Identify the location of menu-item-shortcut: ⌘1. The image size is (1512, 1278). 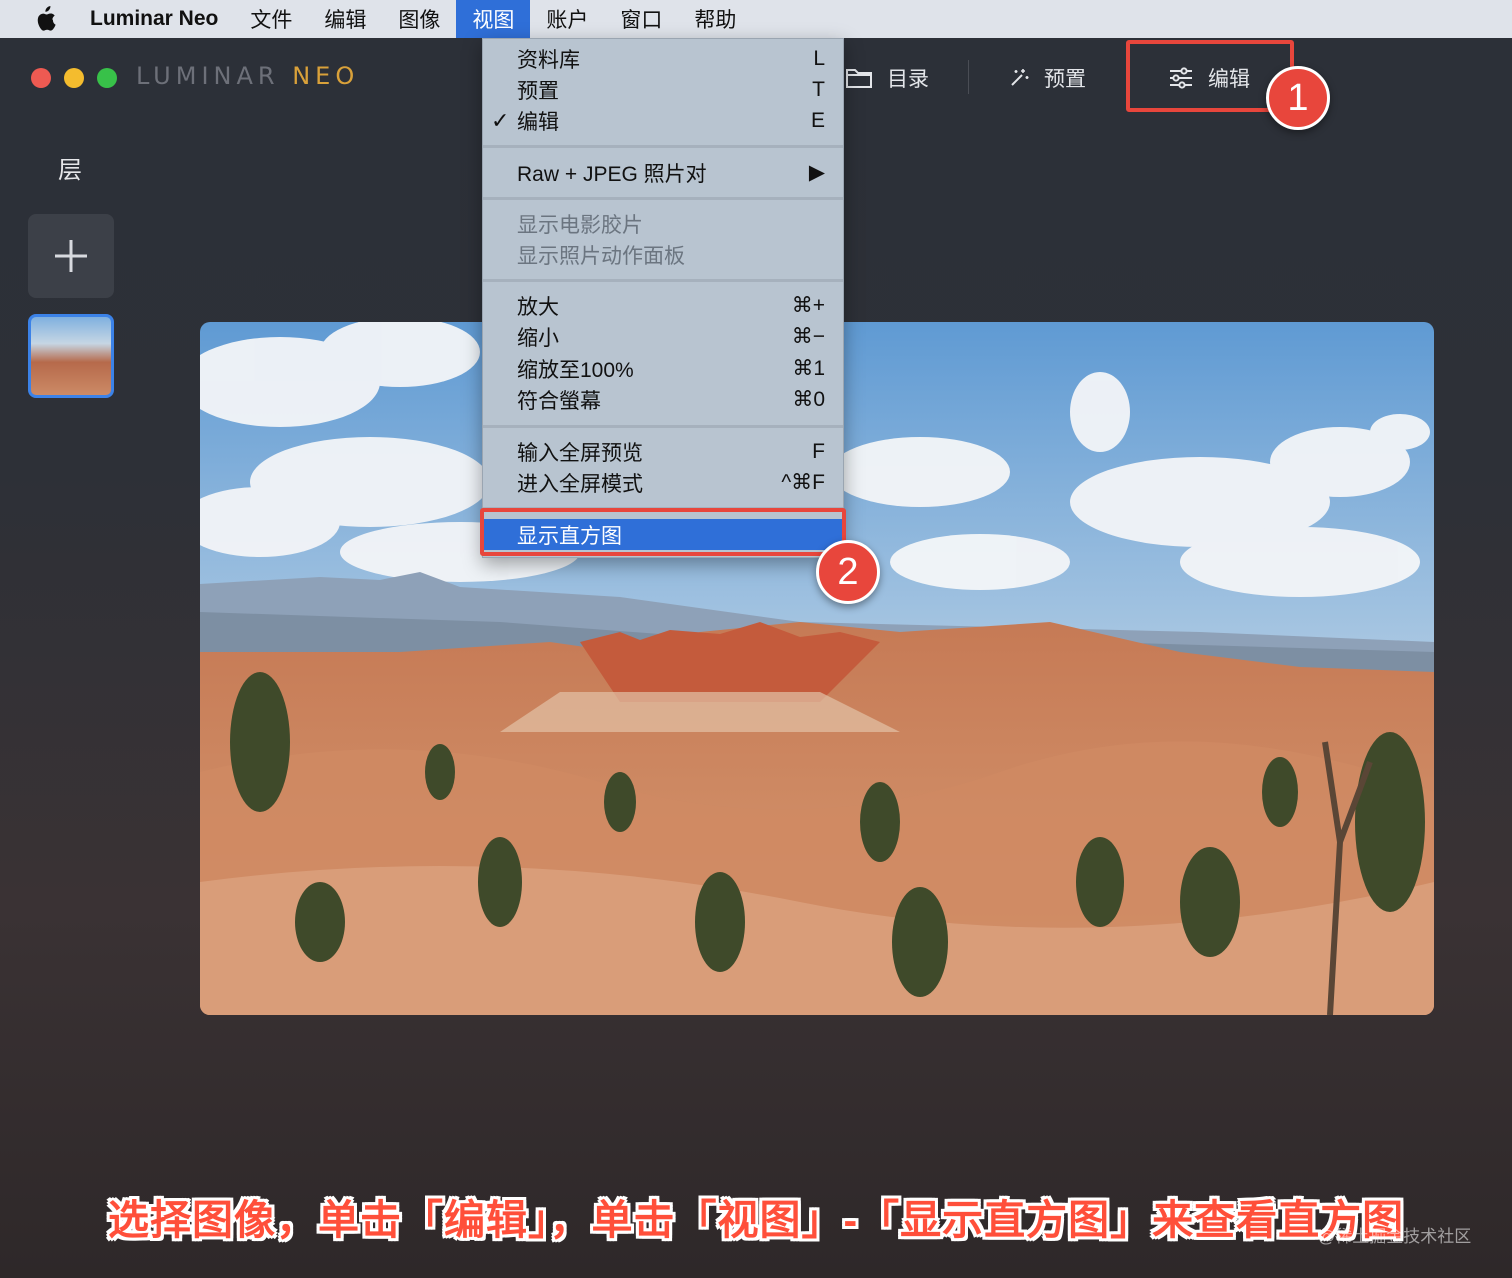
(808, 368).